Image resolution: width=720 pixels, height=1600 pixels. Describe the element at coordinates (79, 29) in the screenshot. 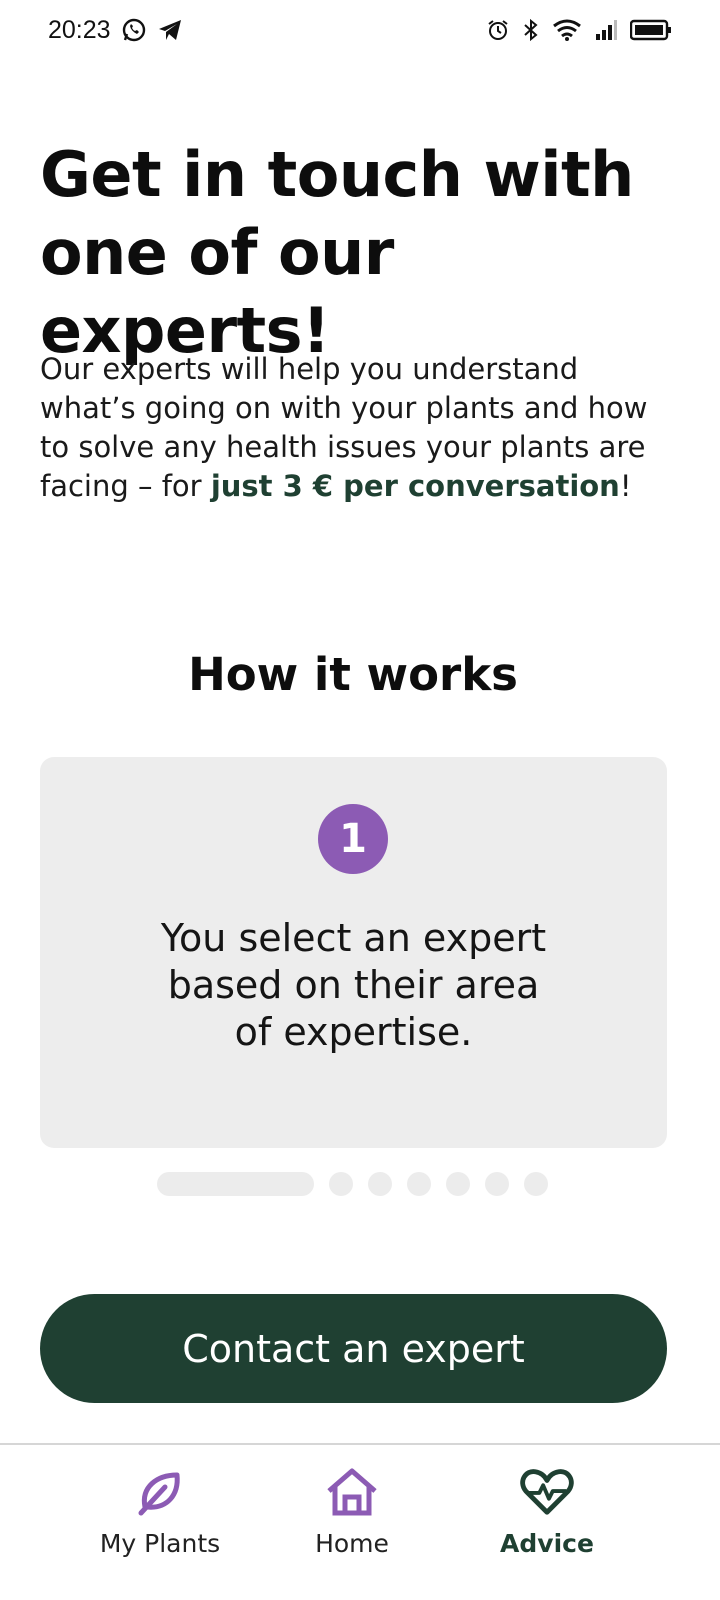

I see `status-time: 20:23` at that location.